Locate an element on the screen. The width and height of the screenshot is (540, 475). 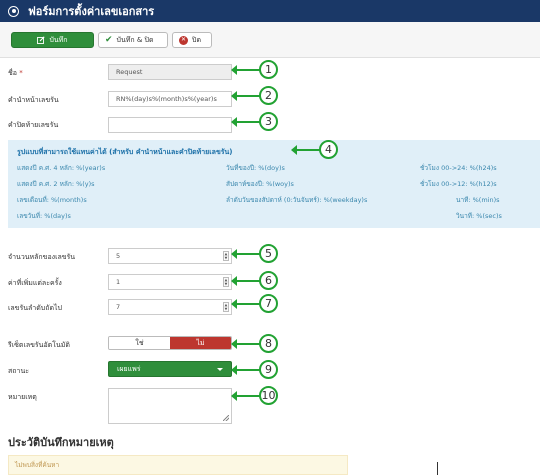
name-field: Request is located at coordinates (170, 72).